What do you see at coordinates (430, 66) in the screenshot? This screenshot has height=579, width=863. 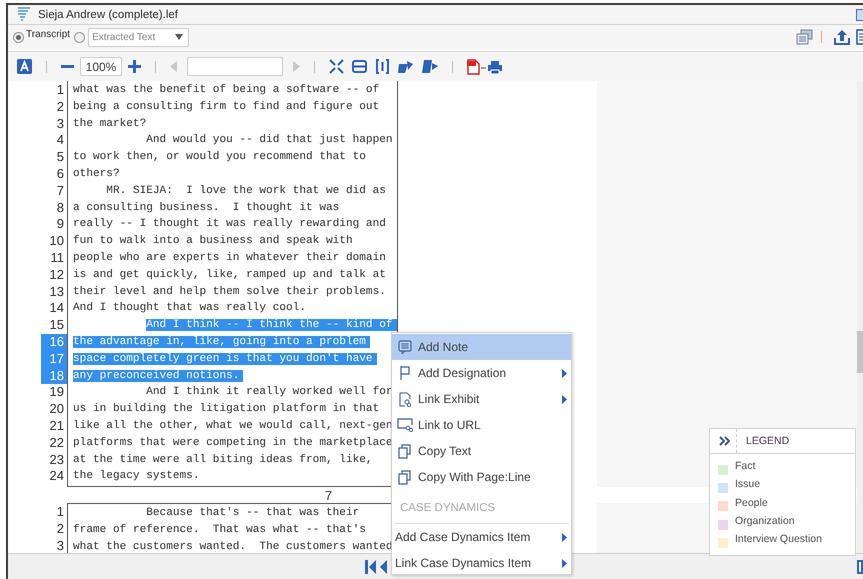 I see `text-edit-icon` at bounding box center [430, 66].